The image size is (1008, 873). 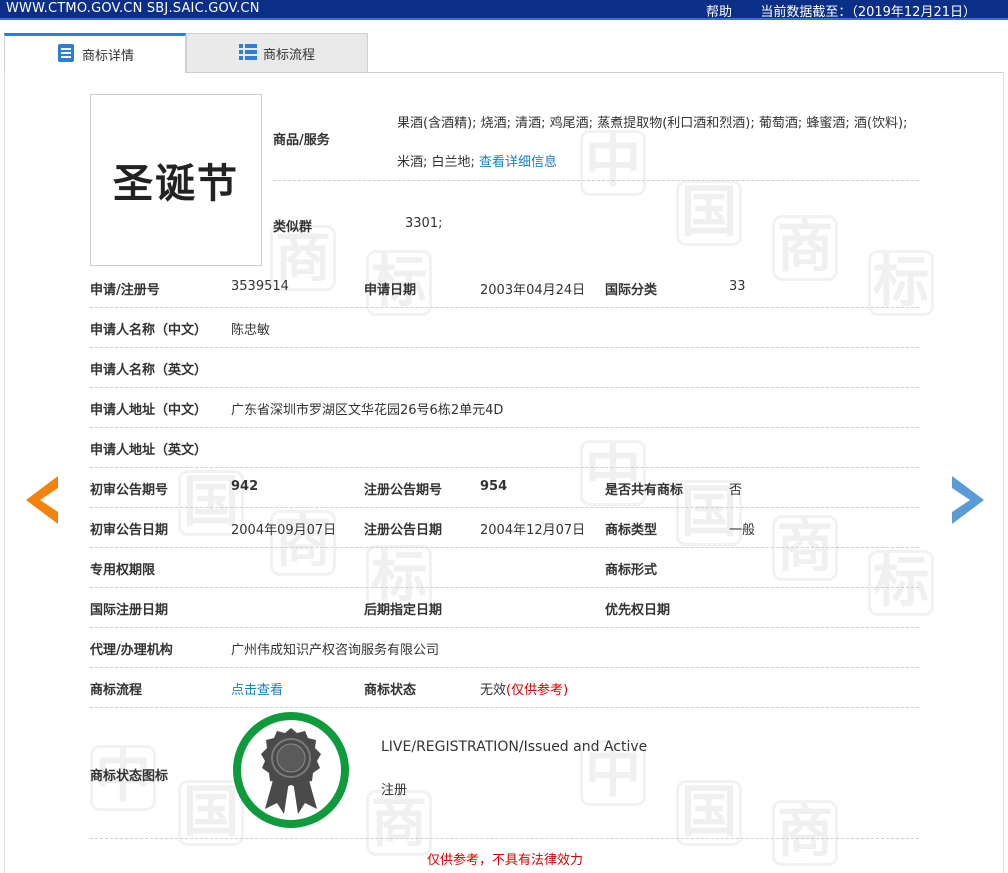 I want to click on chevron-right-icon, so click(x=968, y=500).